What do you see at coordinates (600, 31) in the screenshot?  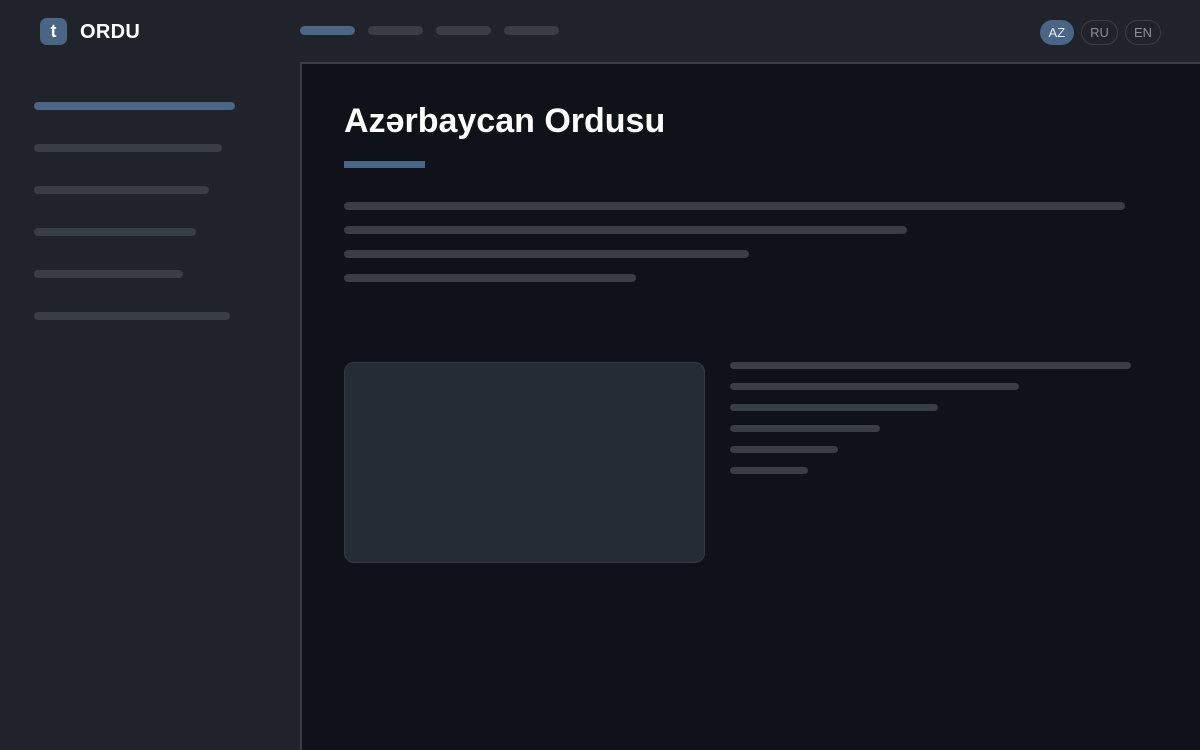 I see `top-bar: t ORDU AZ RU EN` at bounding box center [600, 31].